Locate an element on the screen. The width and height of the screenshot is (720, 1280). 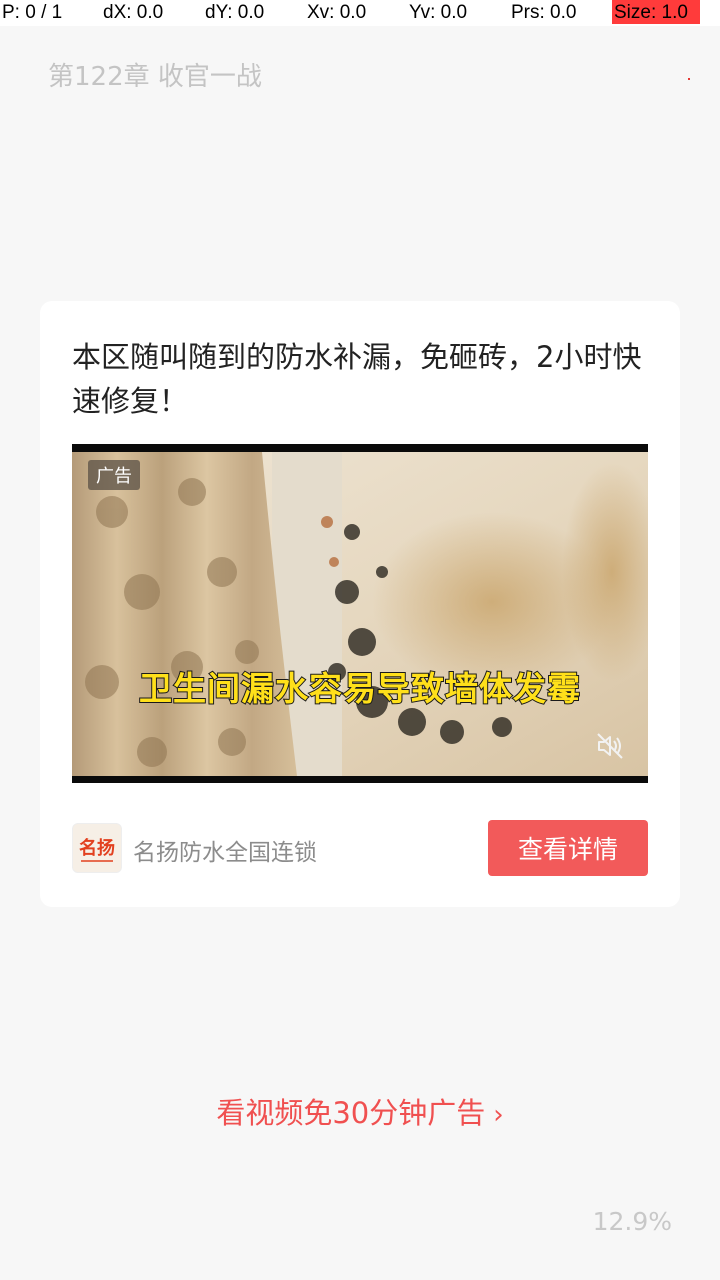
x-velocity: Xv: 0.0 is located at coordinates (337, 12).